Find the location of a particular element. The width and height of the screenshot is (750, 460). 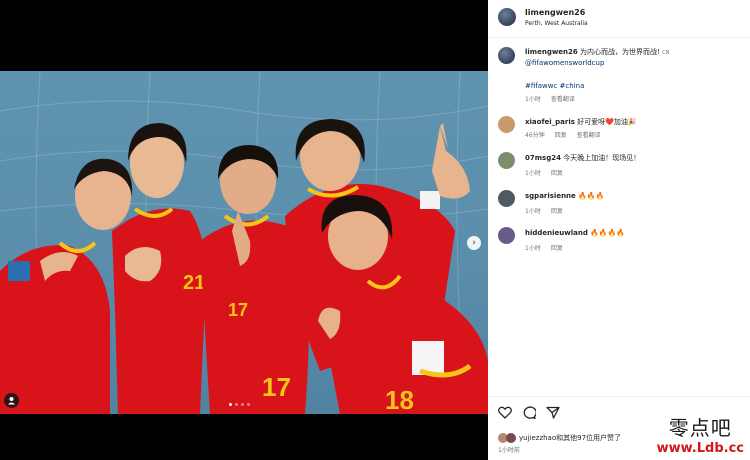

watermark-url: www.Ldb.cc is located at coordinates (700, 448).